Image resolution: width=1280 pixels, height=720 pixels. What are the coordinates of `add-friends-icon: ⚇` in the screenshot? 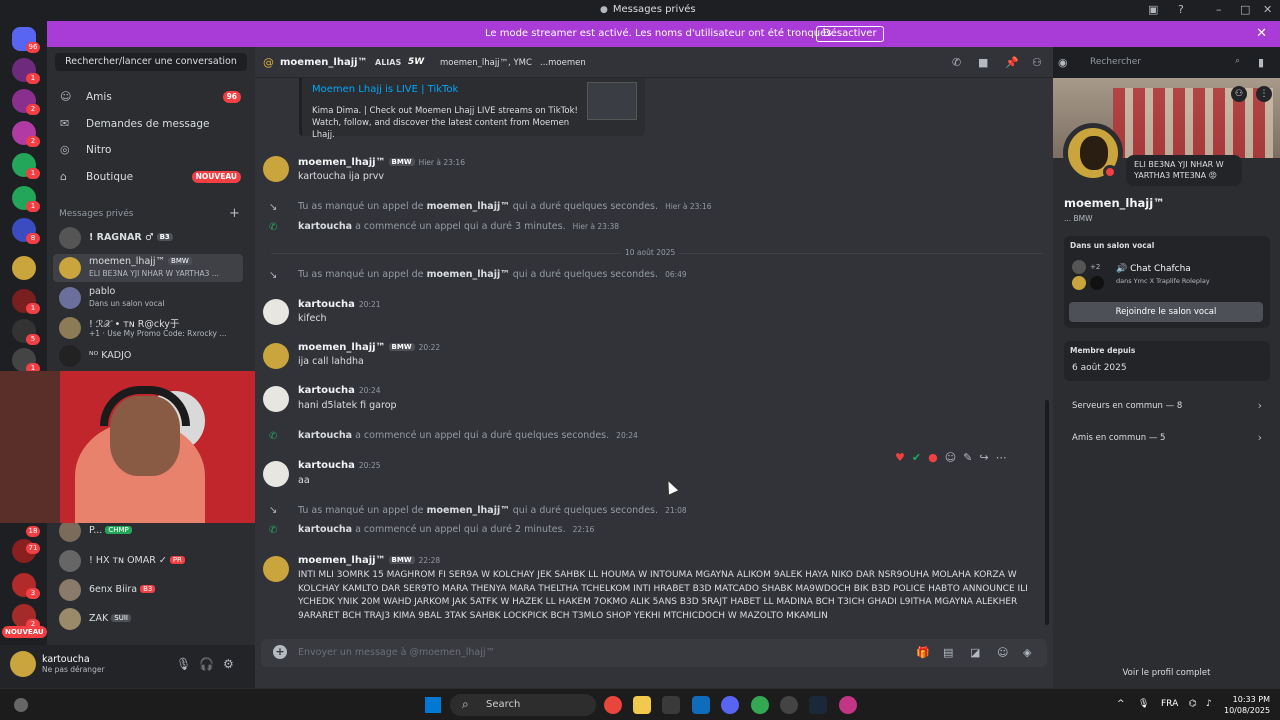 It's located at (1037, 62).